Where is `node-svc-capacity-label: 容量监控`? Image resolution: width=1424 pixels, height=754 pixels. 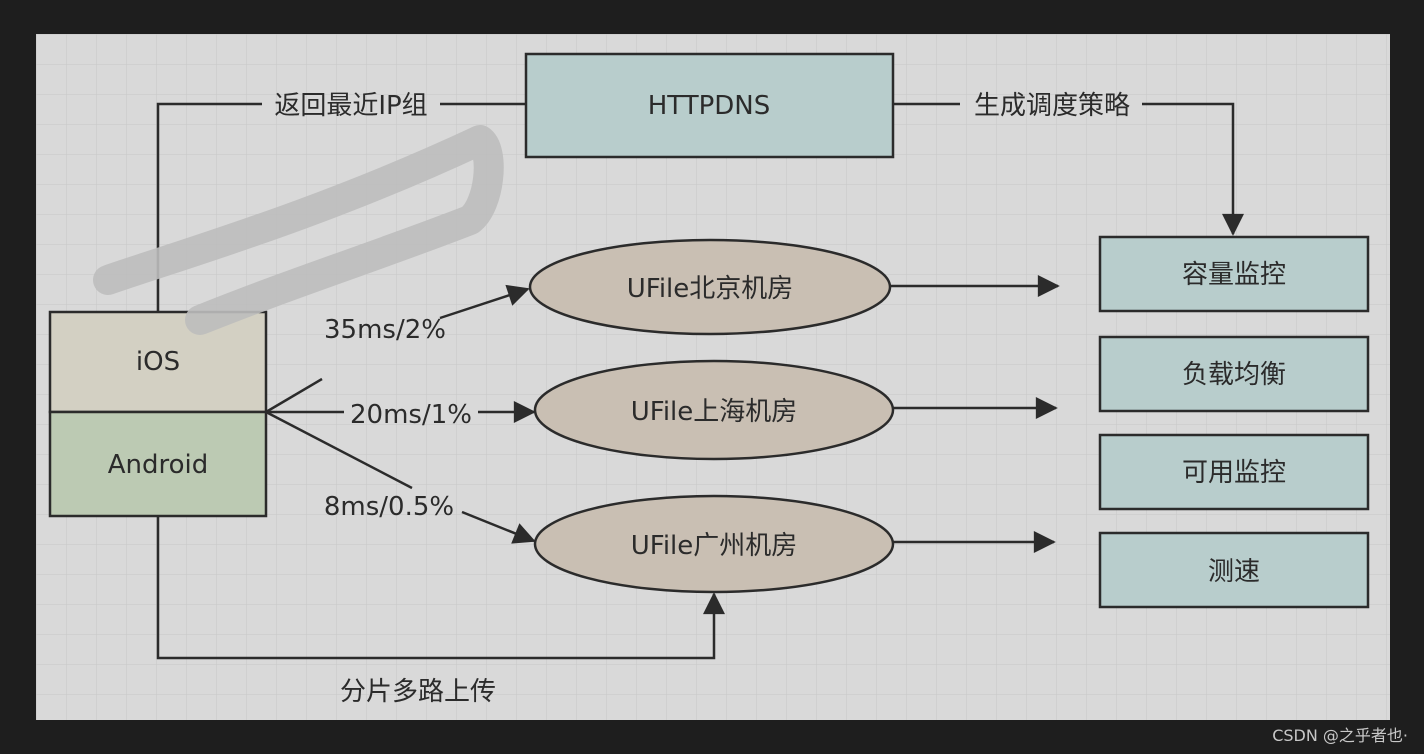
node-svc-capacity-label: 容量监控 is located at coordinates (1234, 275).